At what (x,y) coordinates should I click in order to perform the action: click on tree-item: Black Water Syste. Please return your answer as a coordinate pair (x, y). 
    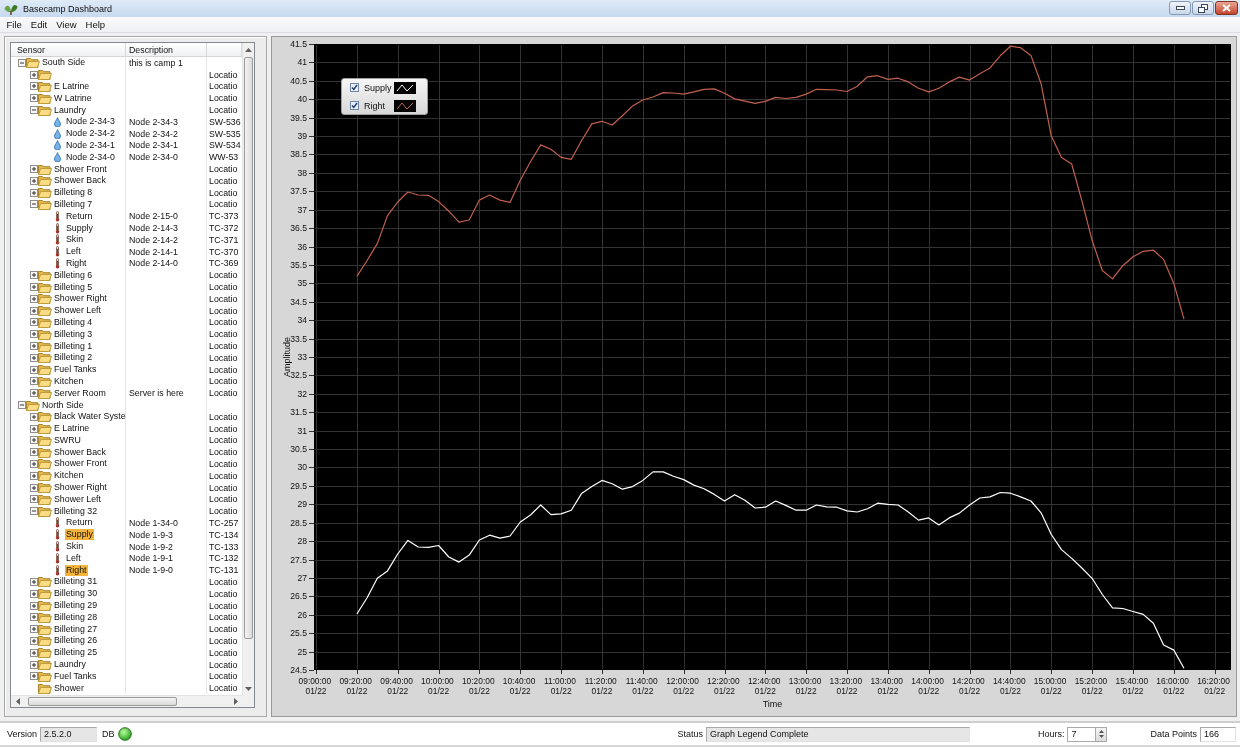
    Looking at the image, I should click on (90, 417).